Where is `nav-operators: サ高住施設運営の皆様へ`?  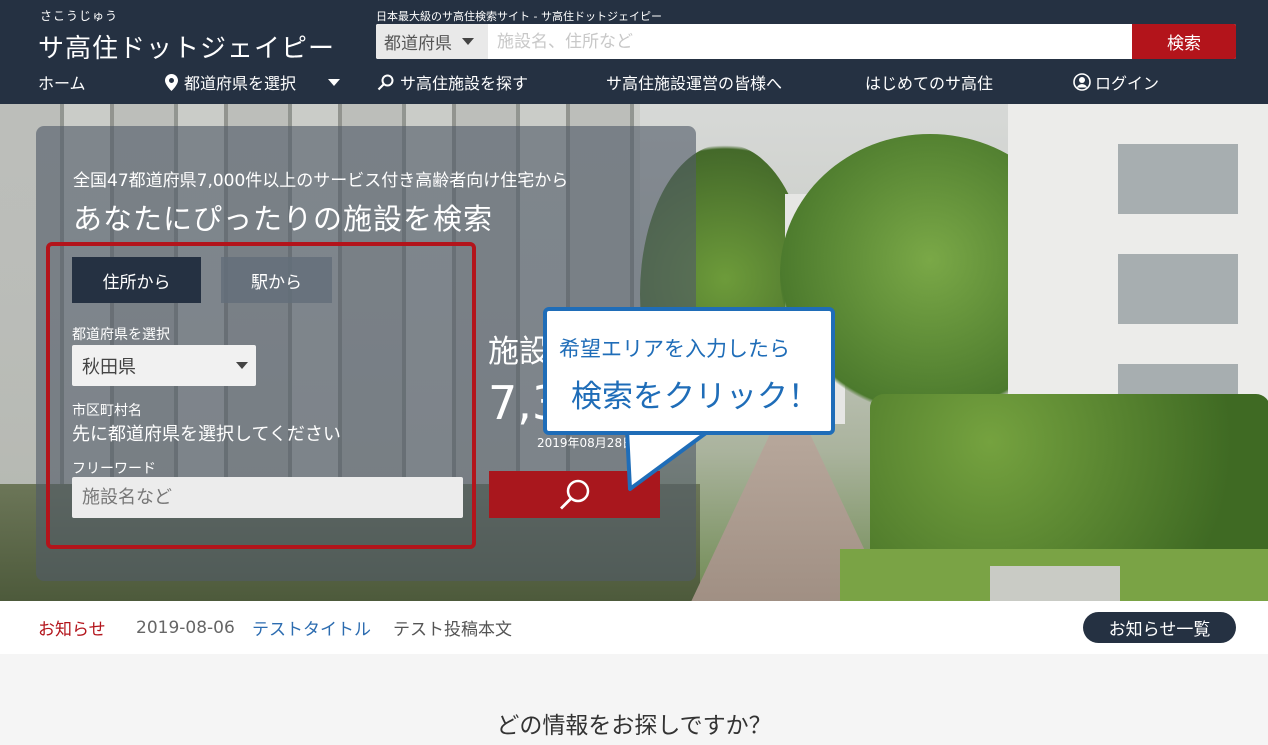 nav-operators: サ高住施設運営の皆様へ is located at coordinates (694, 82).